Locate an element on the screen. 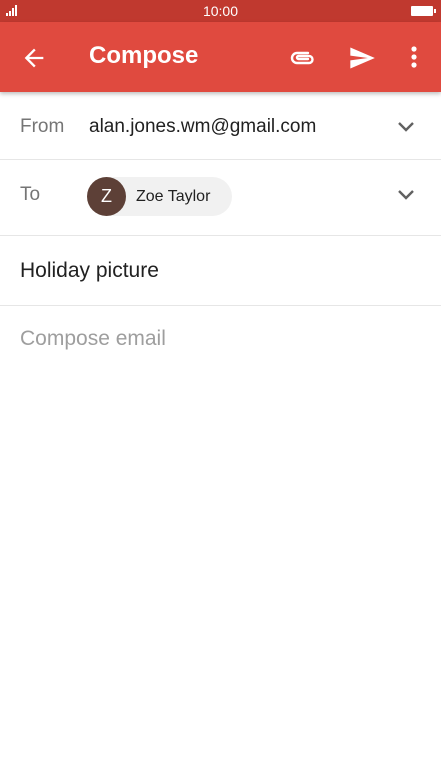 This screenshot has height=784, width=441. recipient-name: Zoe Taylor is located at coordinates (173, 196).